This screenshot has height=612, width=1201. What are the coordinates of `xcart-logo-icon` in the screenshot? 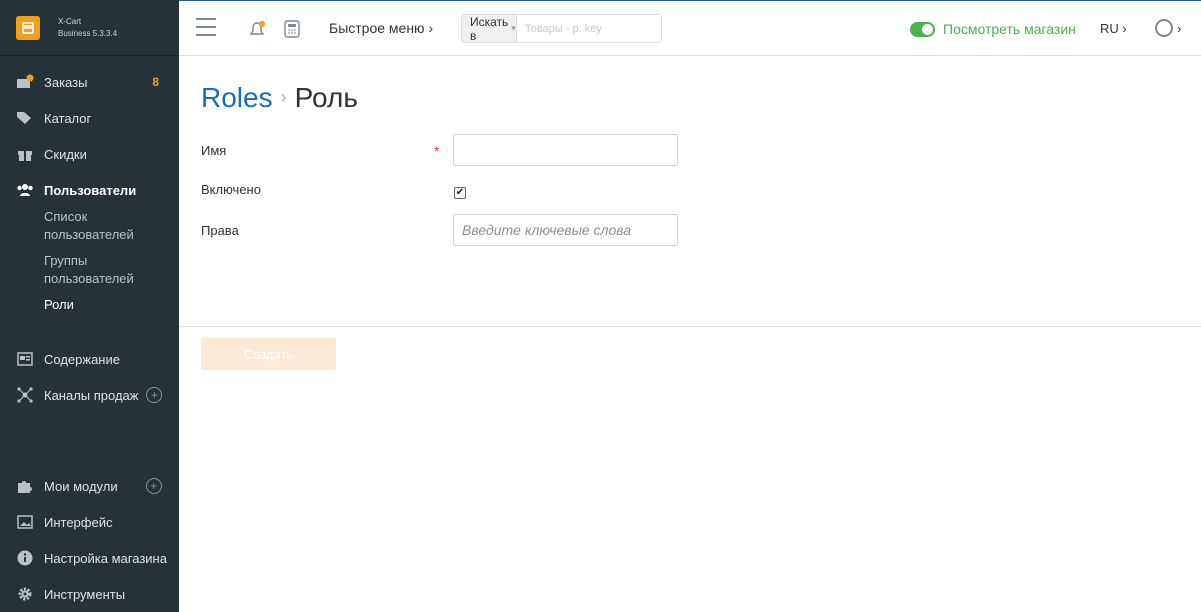 It's located at (28, 27).